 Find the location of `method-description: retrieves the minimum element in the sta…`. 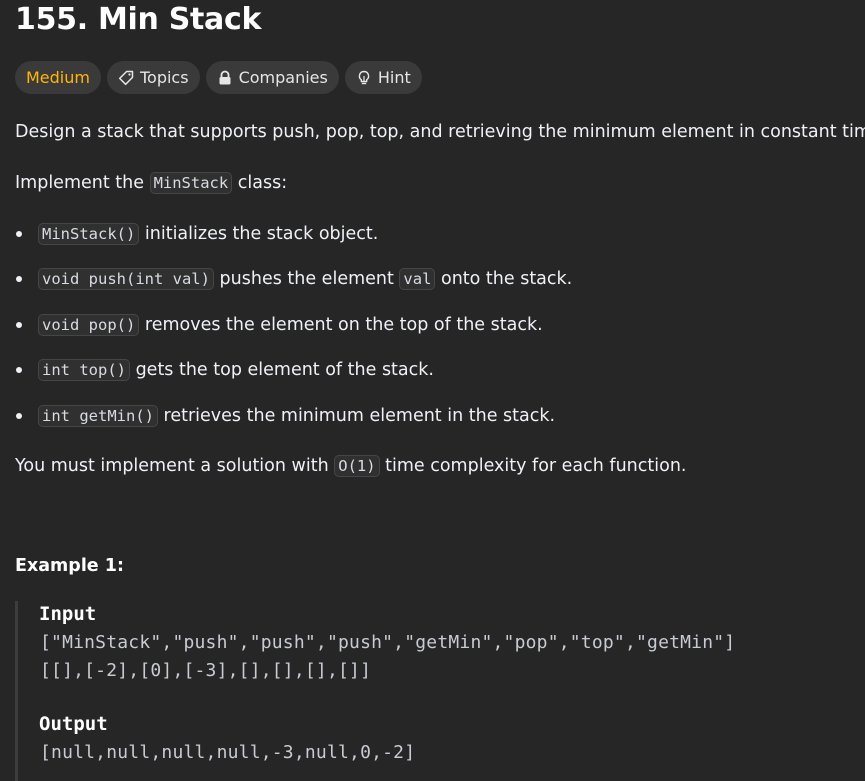

method-description: retrieves the minimum element in the sta… is located at coordinates (356, 416).